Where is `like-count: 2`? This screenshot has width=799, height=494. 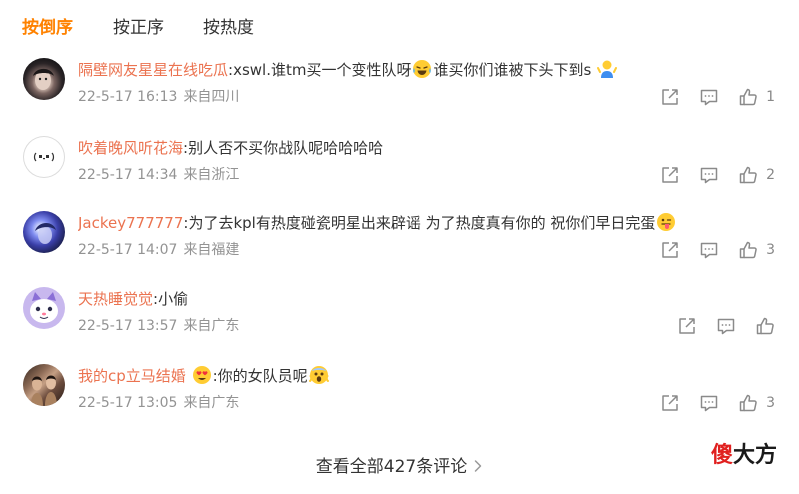
like-count: 2 is located at coordinates (770, 175).